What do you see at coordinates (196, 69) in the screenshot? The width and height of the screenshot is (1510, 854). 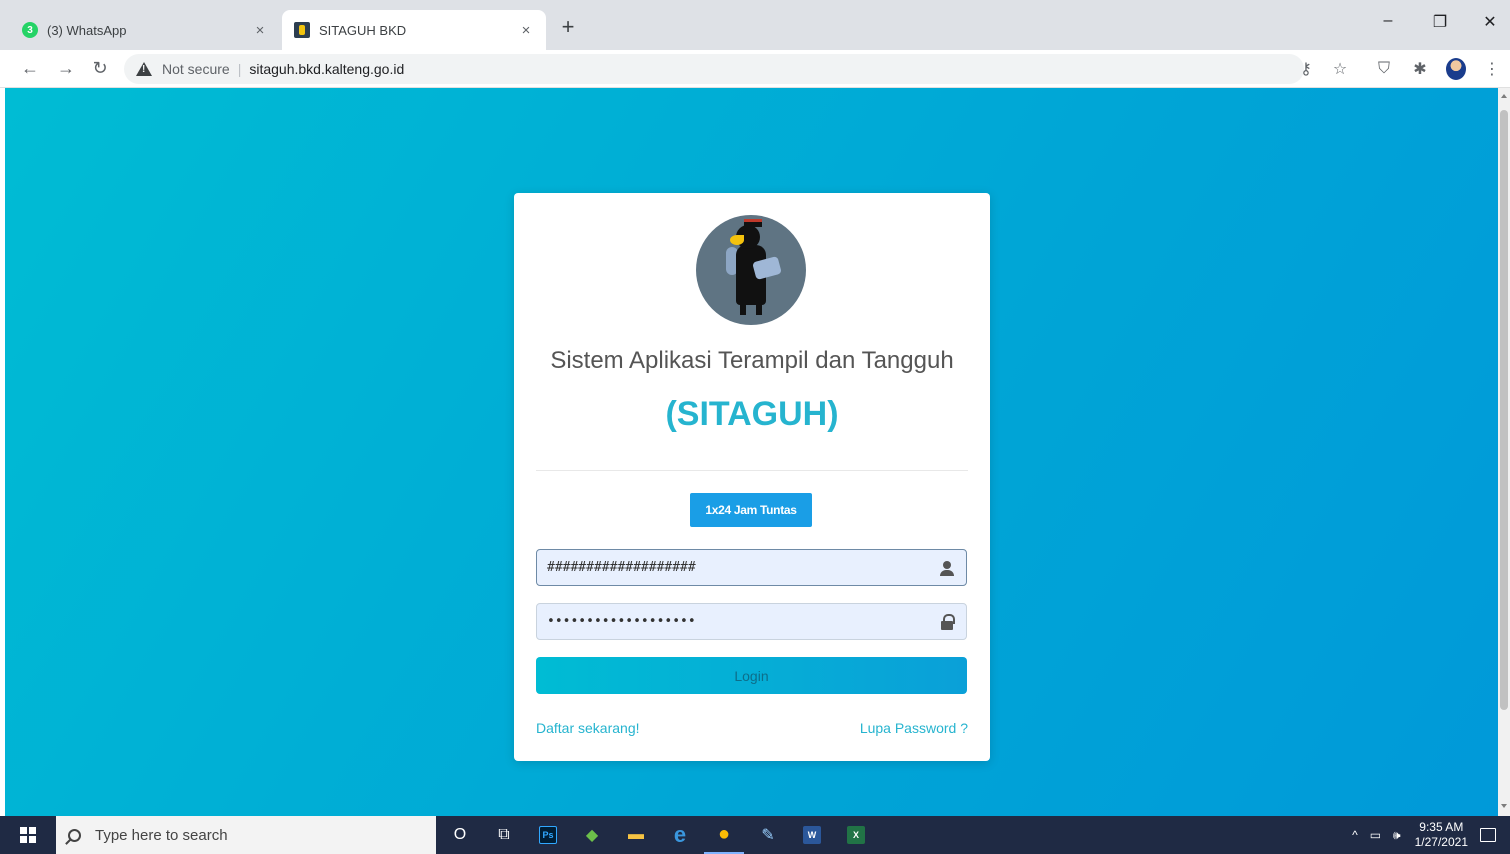 I see `security-label: Not secure` at bounding box center [196, 69].